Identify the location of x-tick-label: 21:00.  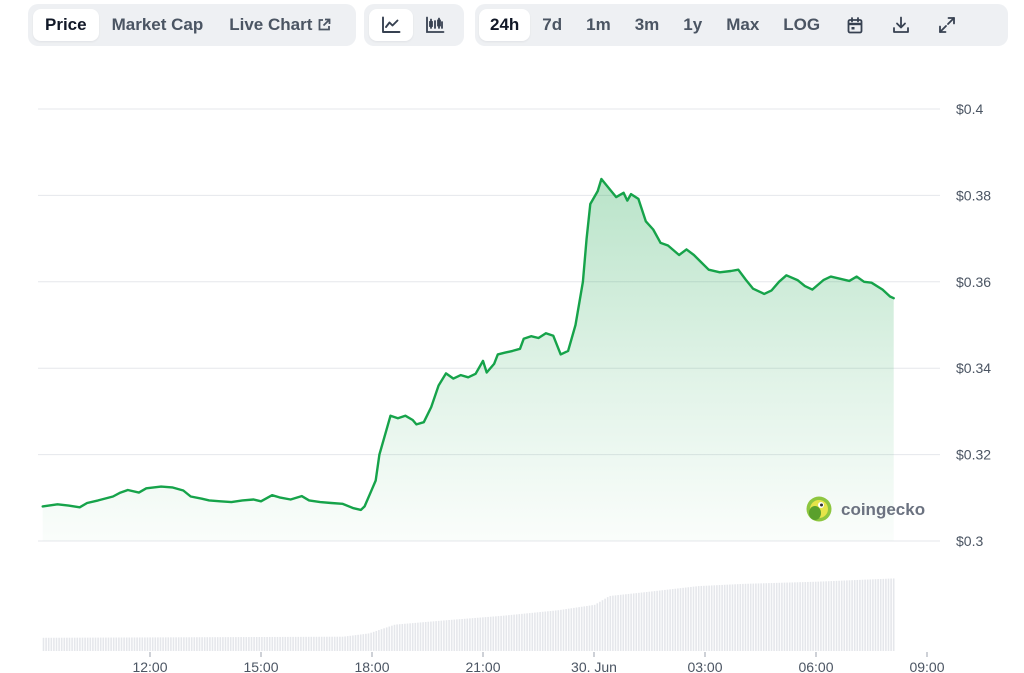
(482, 666).